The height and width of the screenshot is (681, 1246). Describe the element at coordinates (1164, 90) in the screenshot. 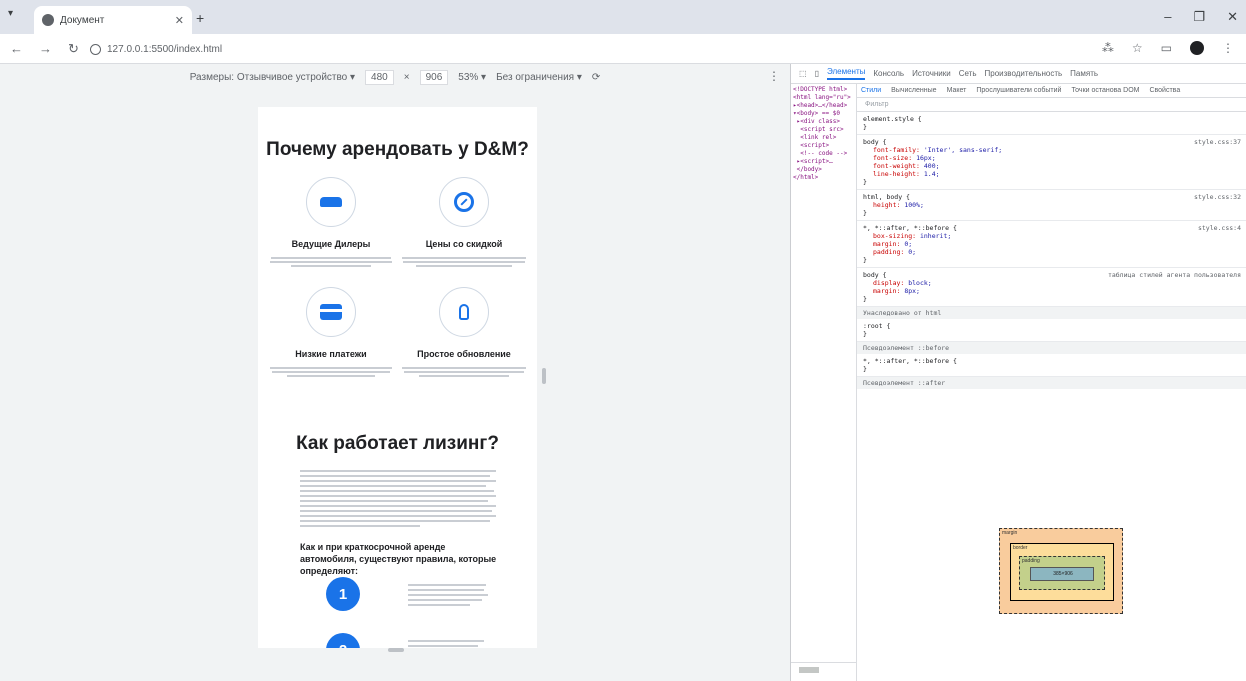

I see `subtab-properties: Свойства` at that location.